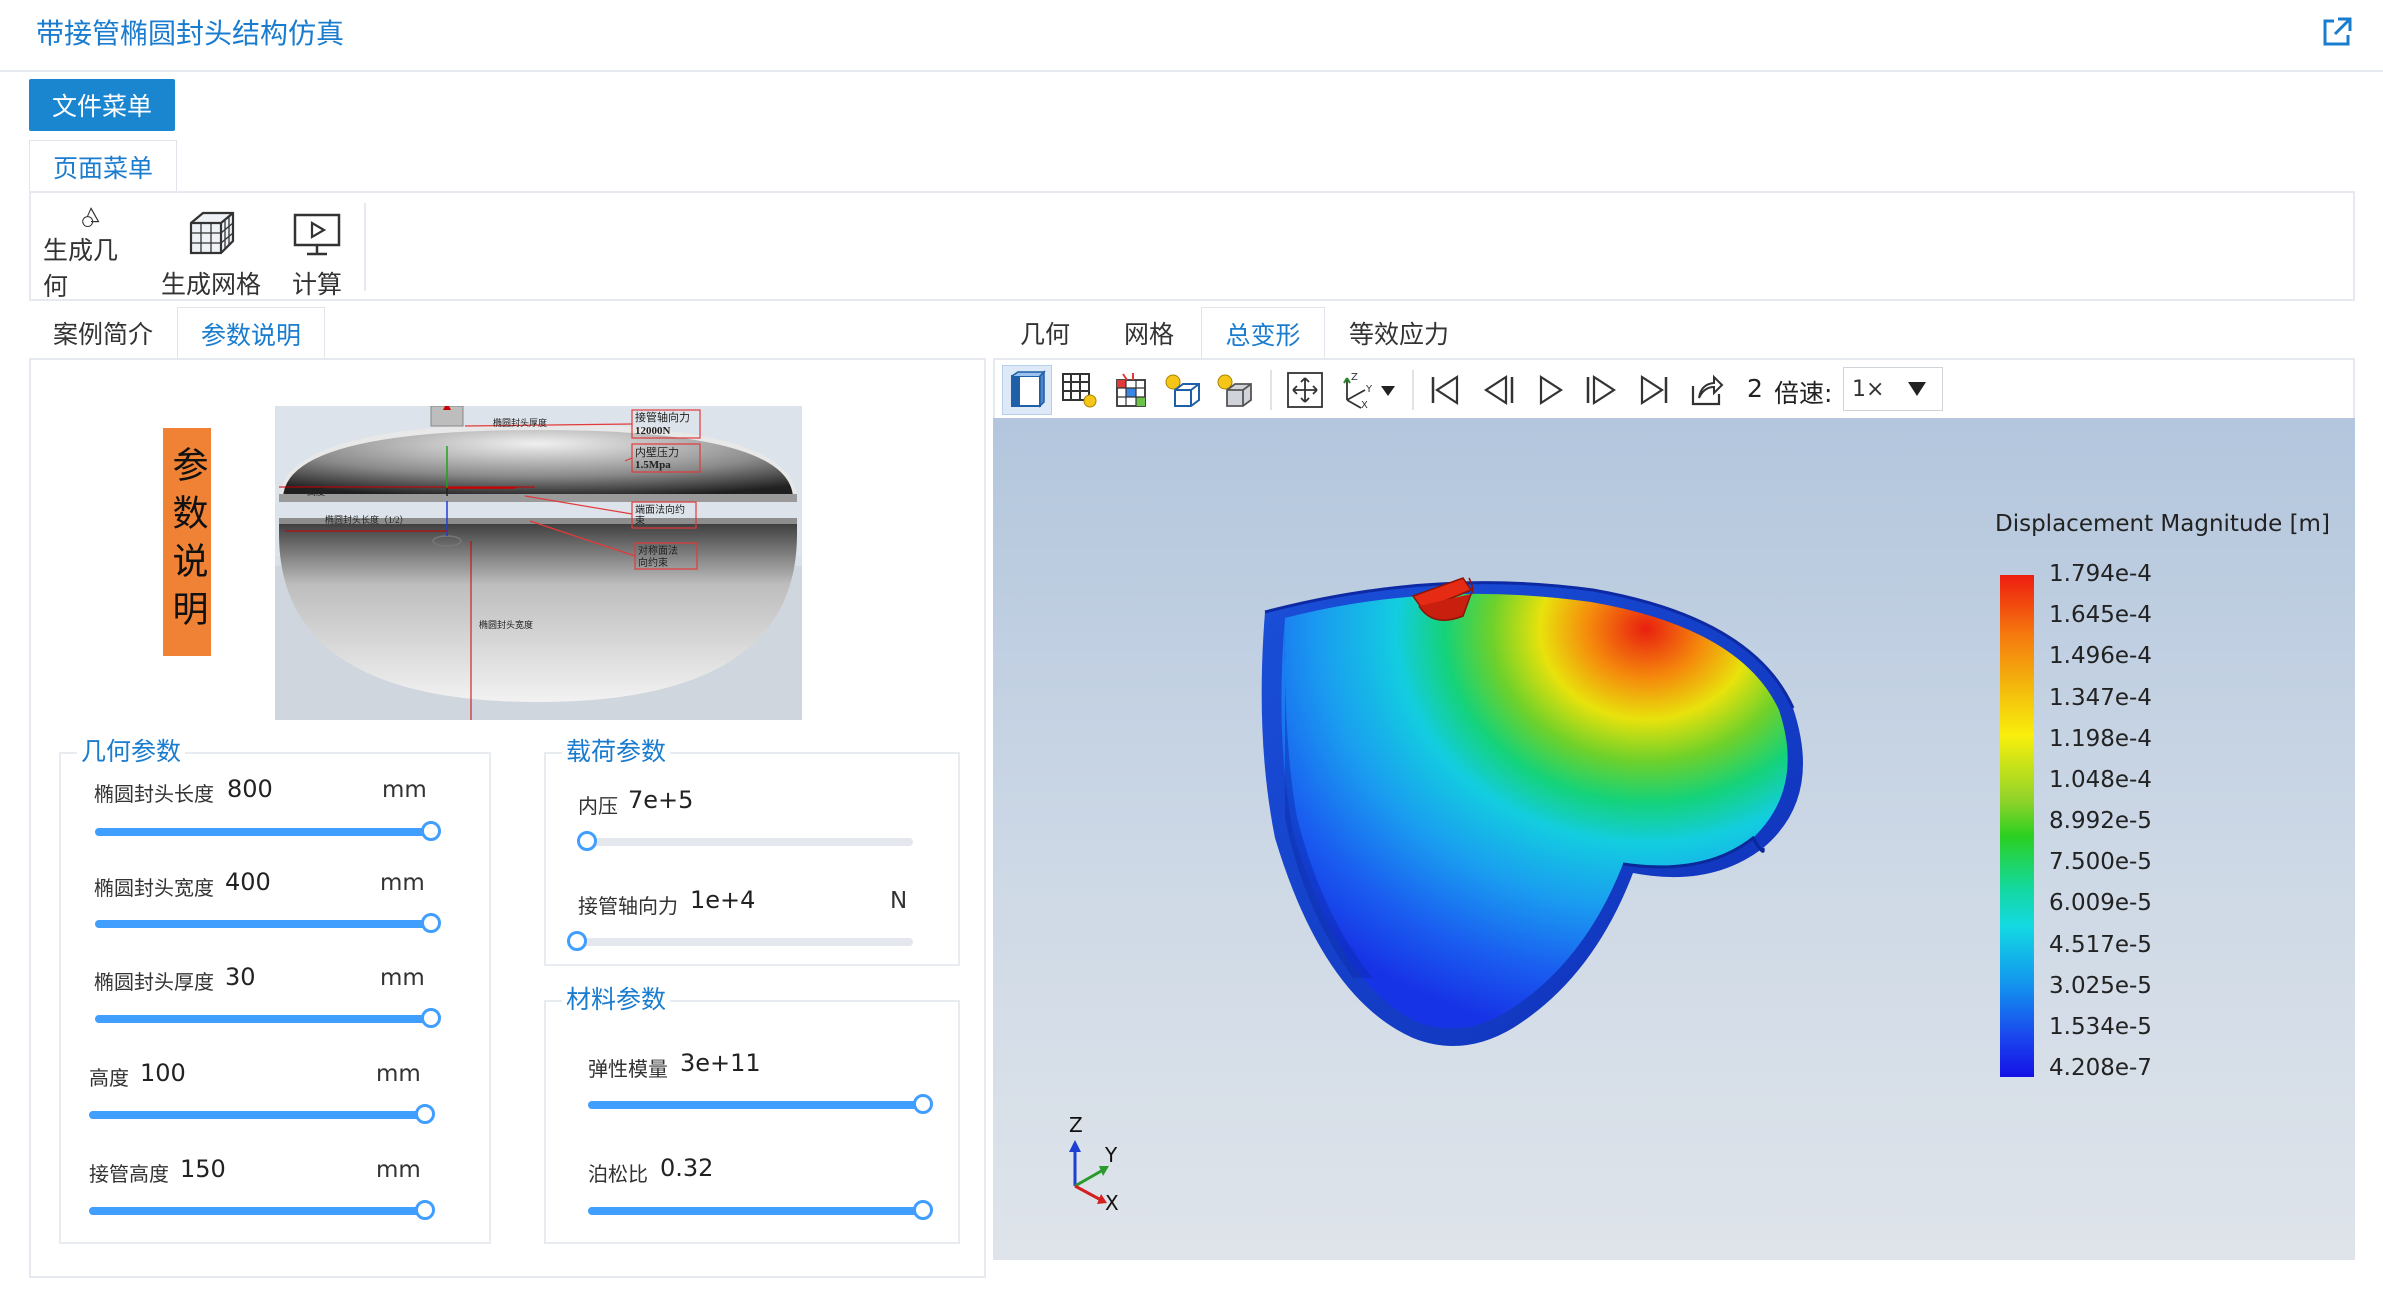  What do you see at coordinates (1094, 1164) in the screenshot?
I see `axis-triad-icon: Z Y X` at bounding box center [1094, 1164].